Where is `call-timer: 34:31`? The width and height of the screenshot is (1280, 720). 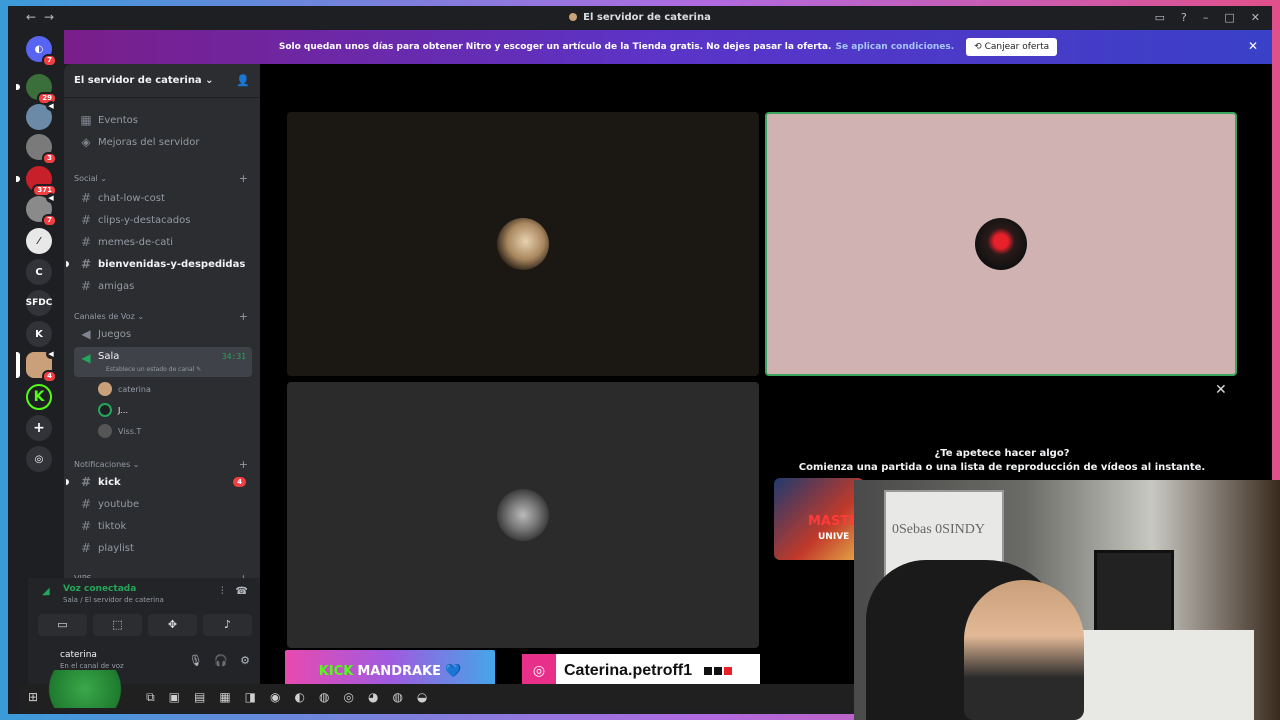
call-timer: 34:31 is located at coordinates (233, 356).